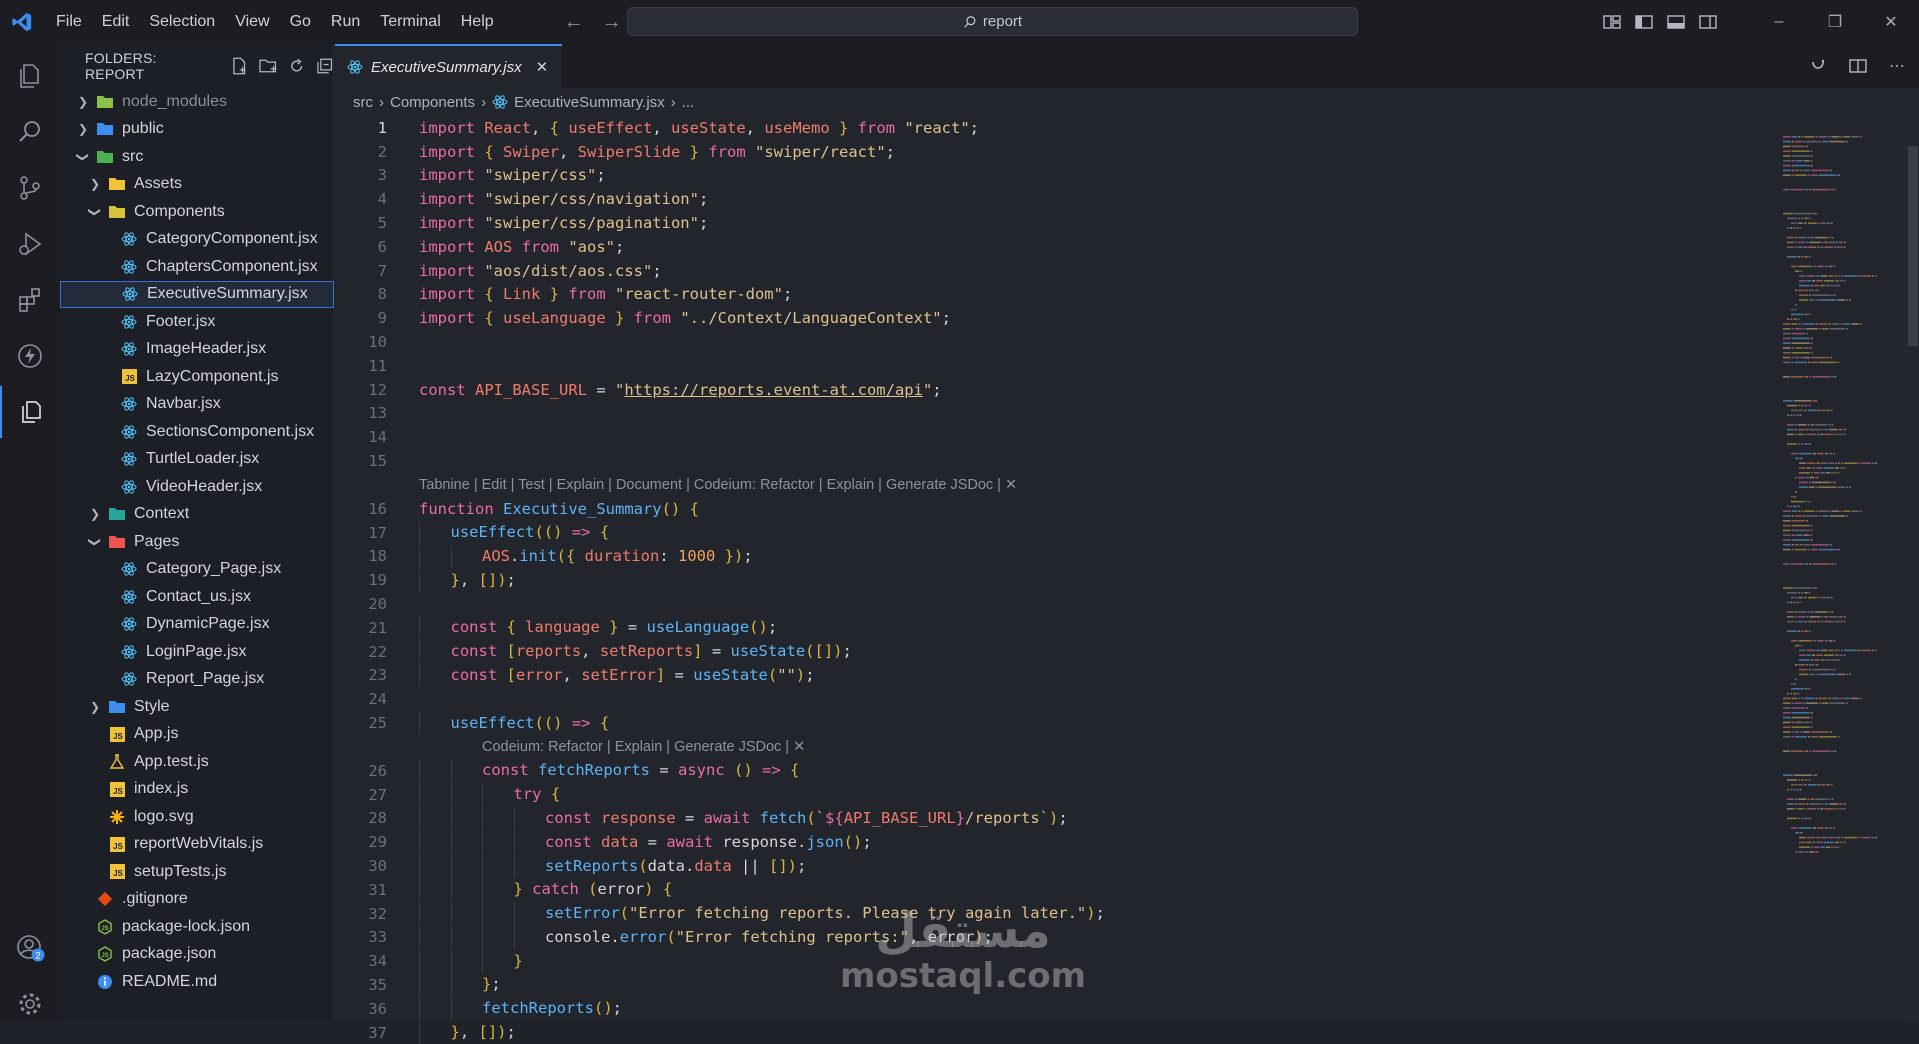 This screenshot has width=1919, height=1044. I want to click on menu-help: Help, so click(477, 22).